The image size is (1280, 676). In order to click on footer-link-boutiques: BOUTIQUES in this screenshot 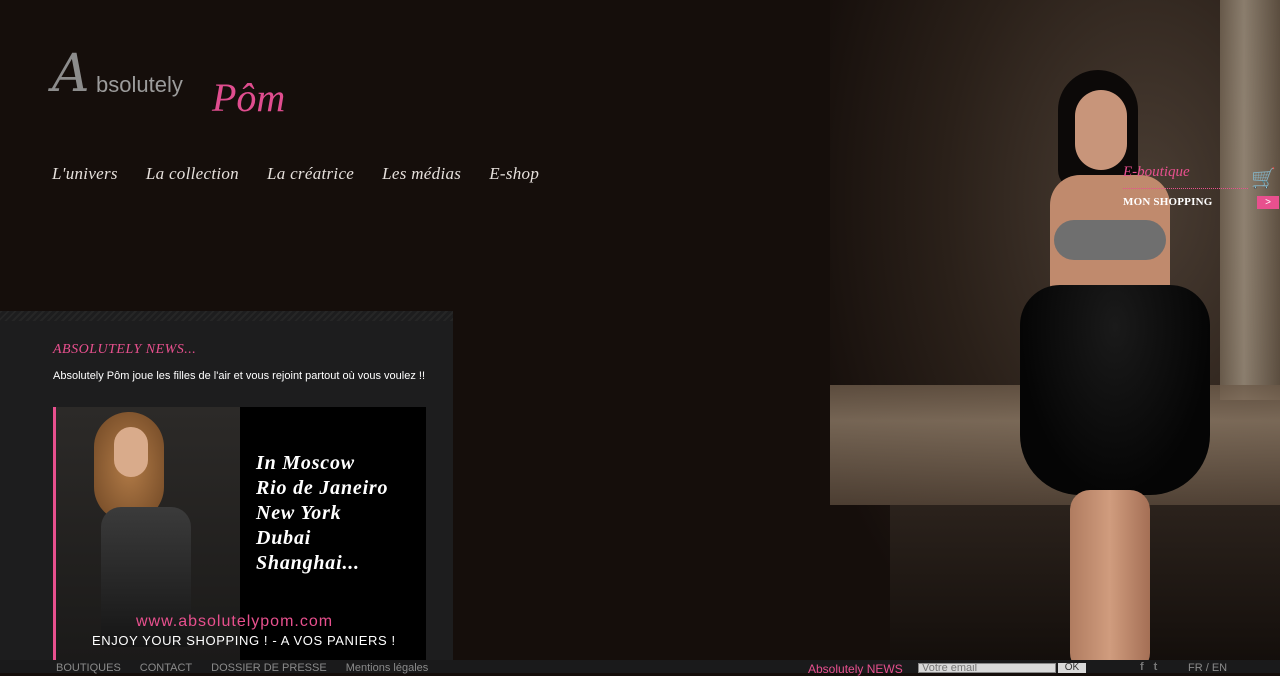, I will do `click(88, 668)`.